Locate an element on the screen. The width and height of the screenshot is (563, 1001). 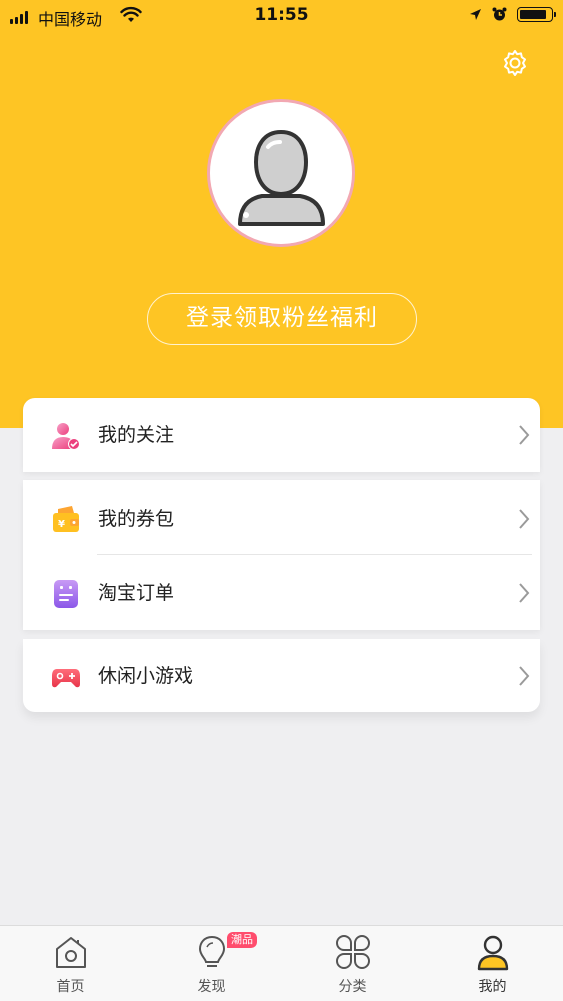
menu-item-taobao-order: 淘宝订单 is located at coordinates (281, 593).